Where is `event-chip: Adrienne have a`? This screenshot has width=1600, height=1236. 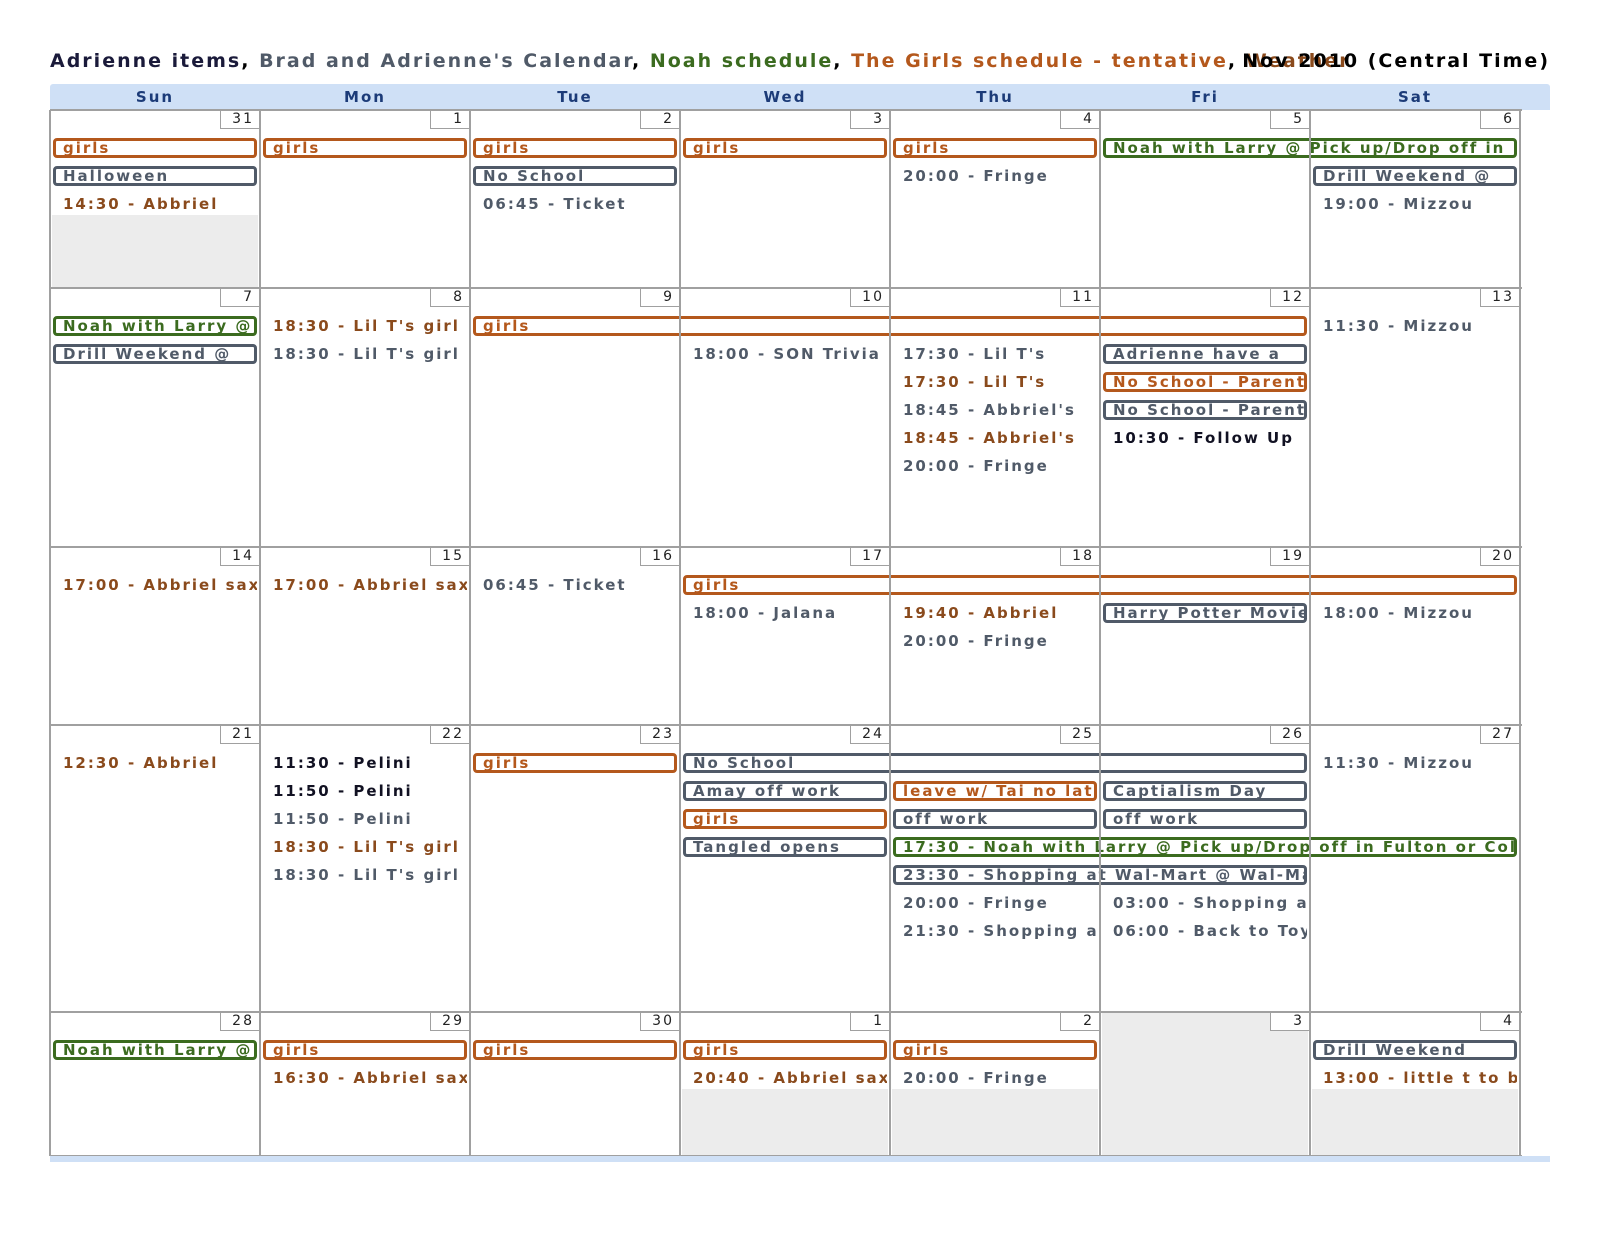 event-chip: Adrienne have a is located at coordinates (1205, 354).